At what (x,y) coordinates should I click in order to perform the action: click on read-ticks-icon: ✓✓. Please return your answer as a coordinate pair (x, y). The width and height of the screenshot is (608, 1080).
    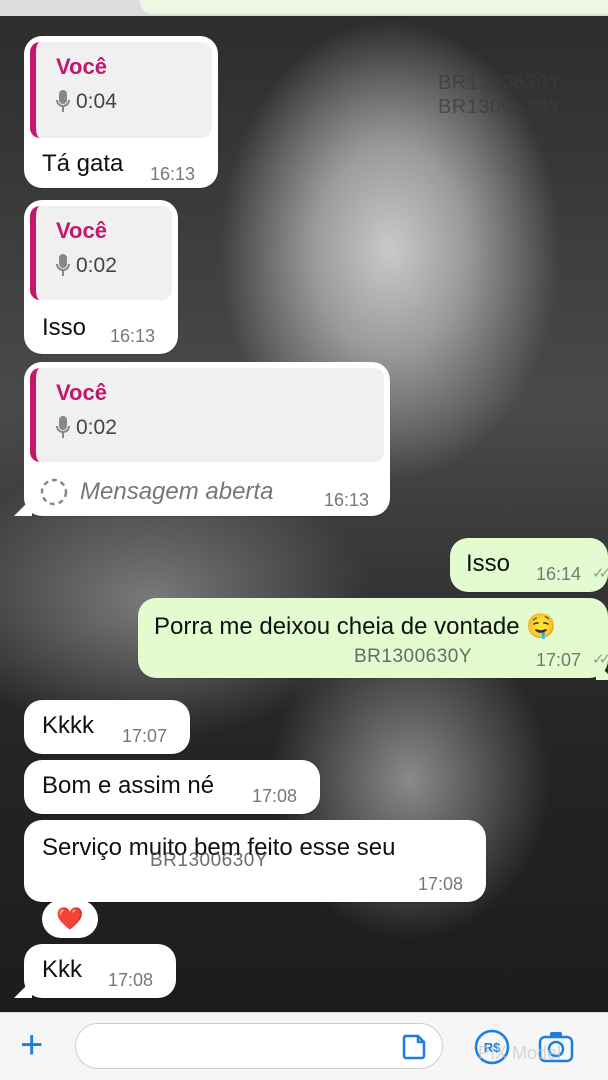
    Looking at the image, I should click on (600, 573).